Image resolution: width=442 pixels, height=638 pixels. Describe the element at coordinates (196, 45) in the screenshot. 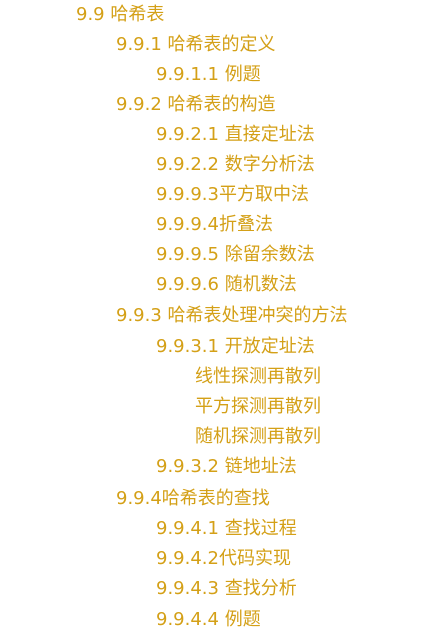

I see `toc-link-9-9-1: 9.9.1 哈希表的定义` at that location.